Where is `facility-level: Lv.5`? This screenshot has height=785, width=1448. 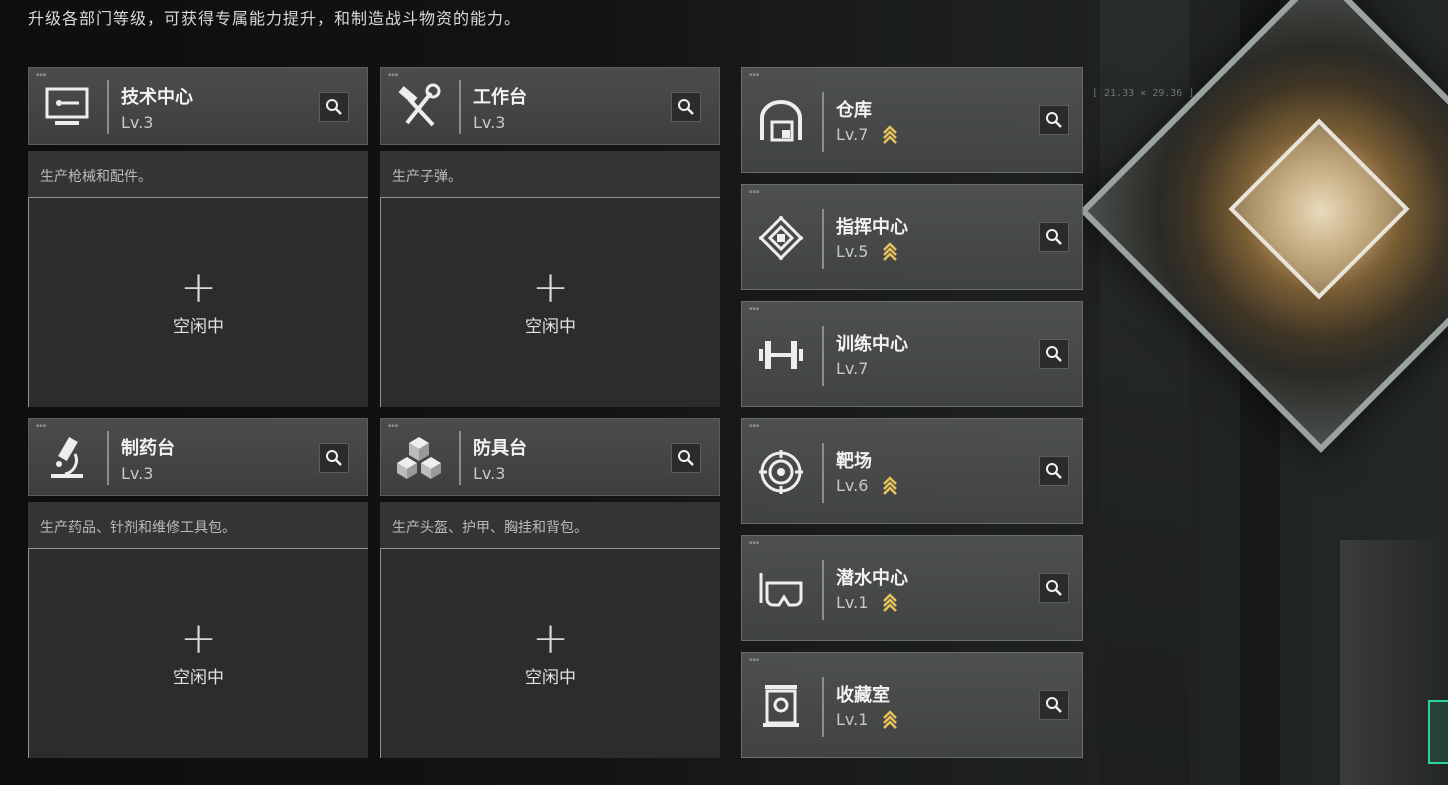
facility-level: Lv.5 is located at coordinates (852, 251).